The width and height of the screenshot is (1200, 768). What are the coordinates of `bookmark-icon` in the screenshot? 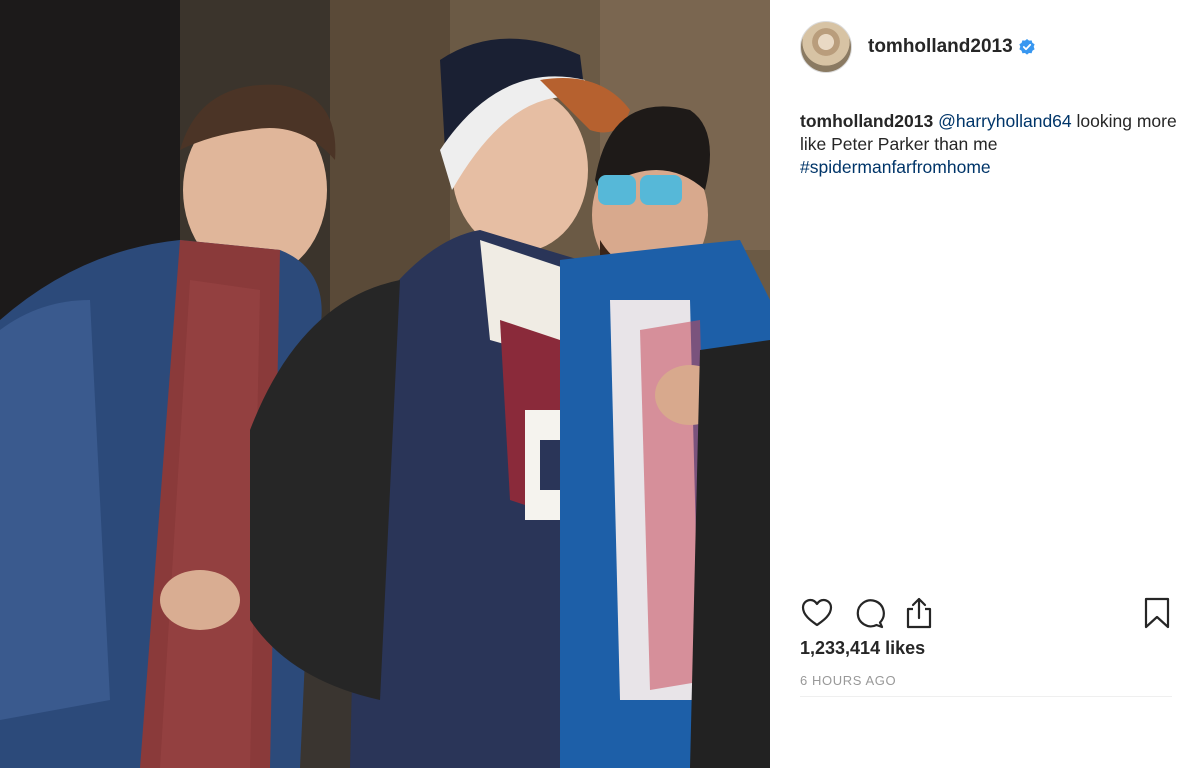 It's located at (1157, 613).